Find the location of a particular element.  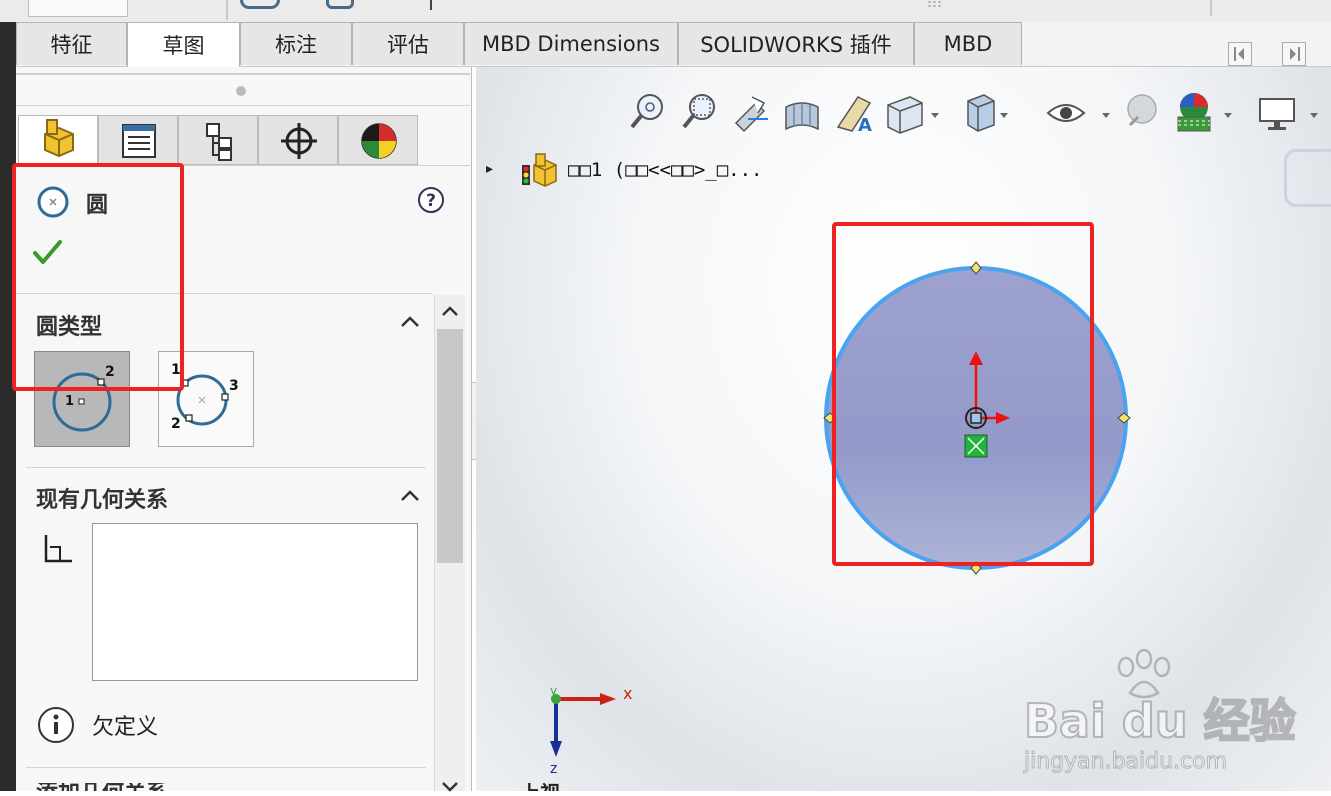

help-icon: ? is located at coordinates (431, 200).